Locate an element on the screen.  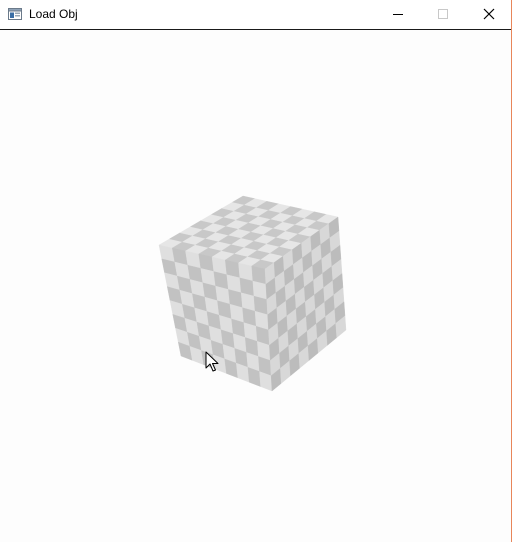
close-icon is located at coordinates (489, 14).